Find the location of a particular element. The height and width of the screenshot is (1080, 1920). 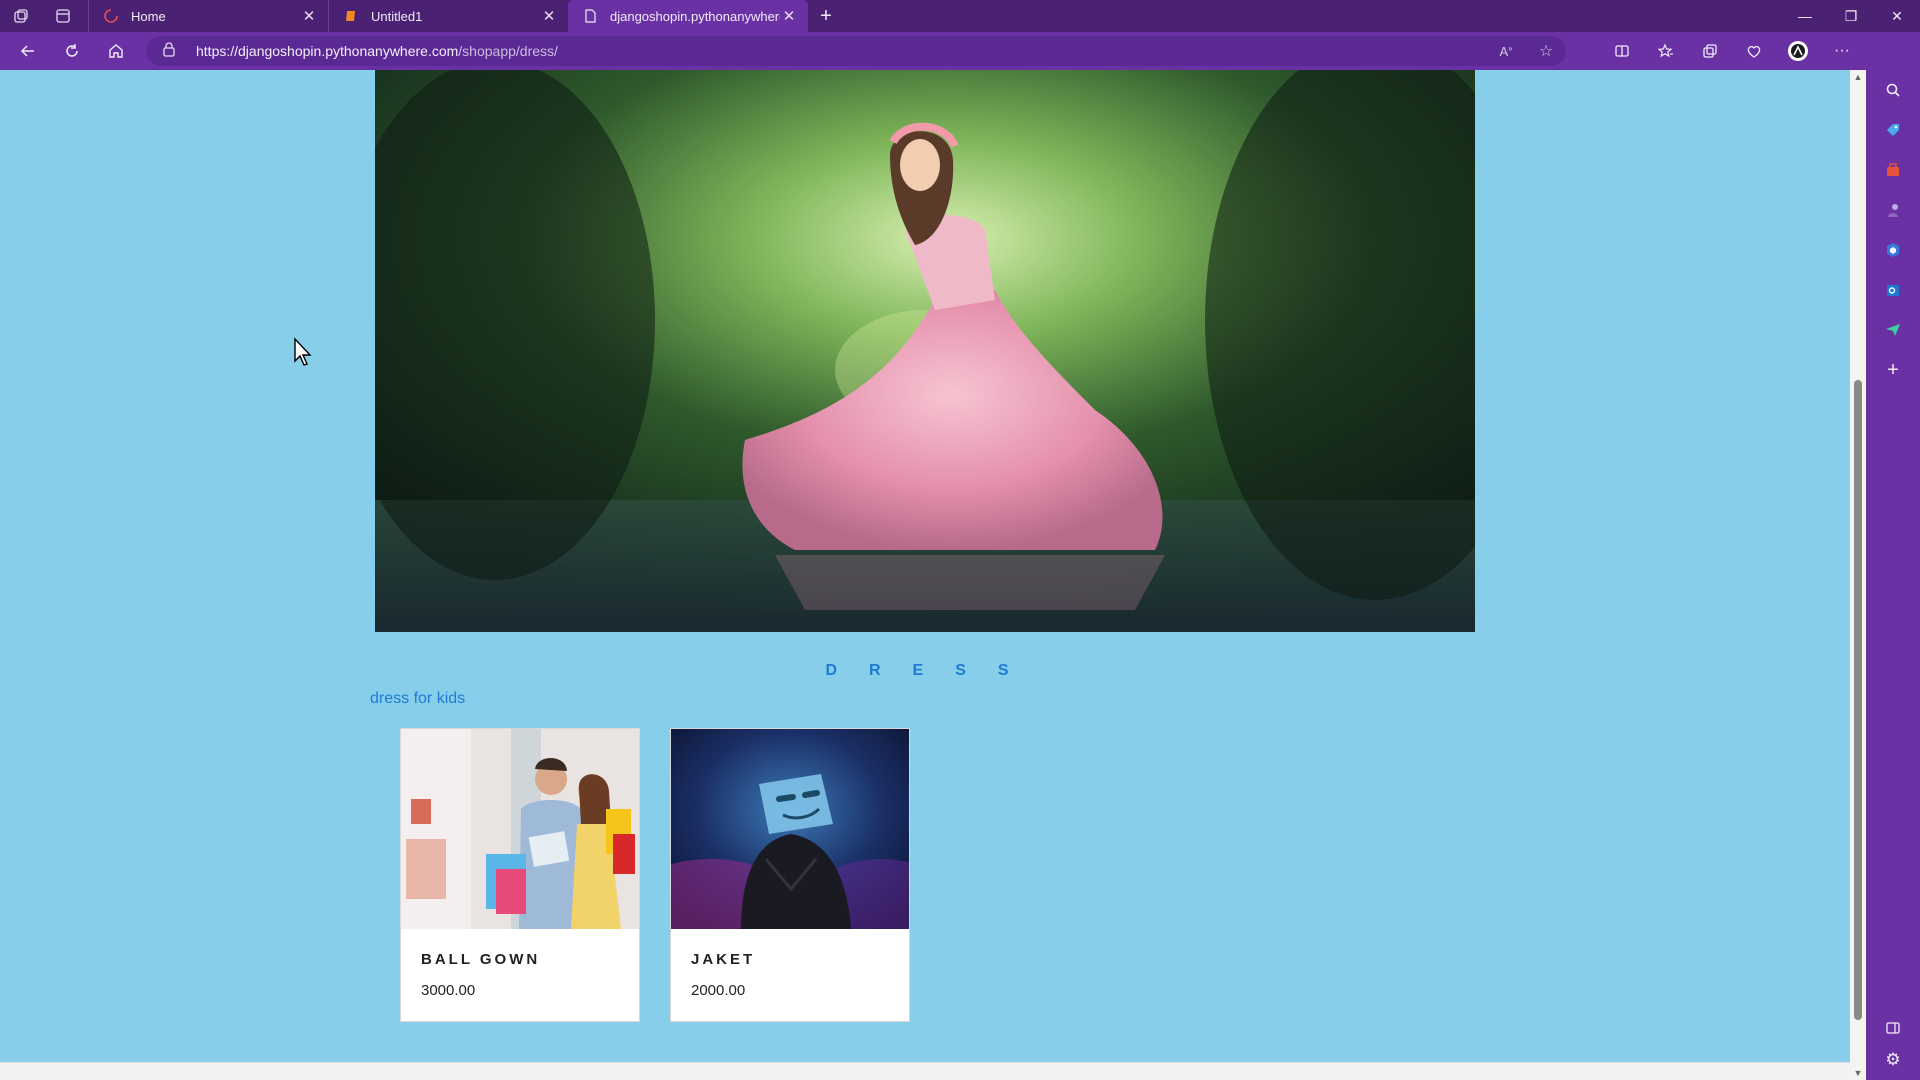

read-aloud-icon: A» is located at coordinates (1506, 51).